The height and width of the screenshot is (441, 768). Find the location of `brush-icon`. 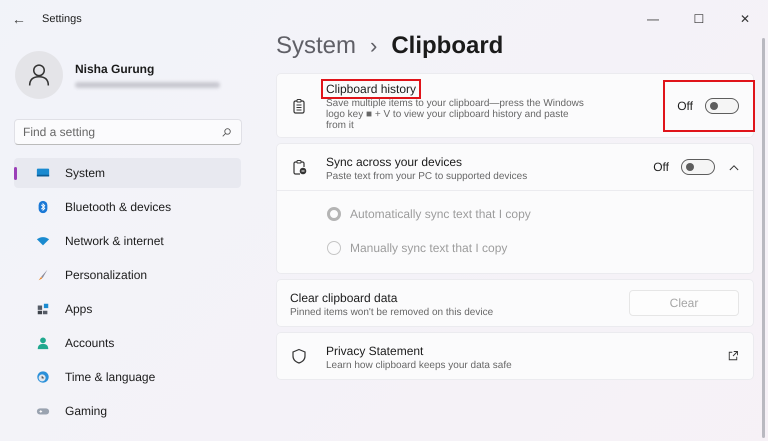

brush-icon is located at coordinates (43, 275).